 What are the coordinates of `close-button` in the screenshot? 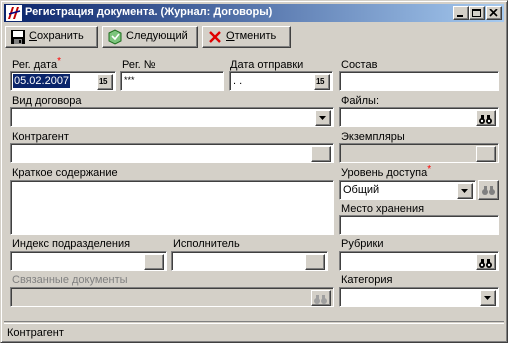 It's located at (494, 13).